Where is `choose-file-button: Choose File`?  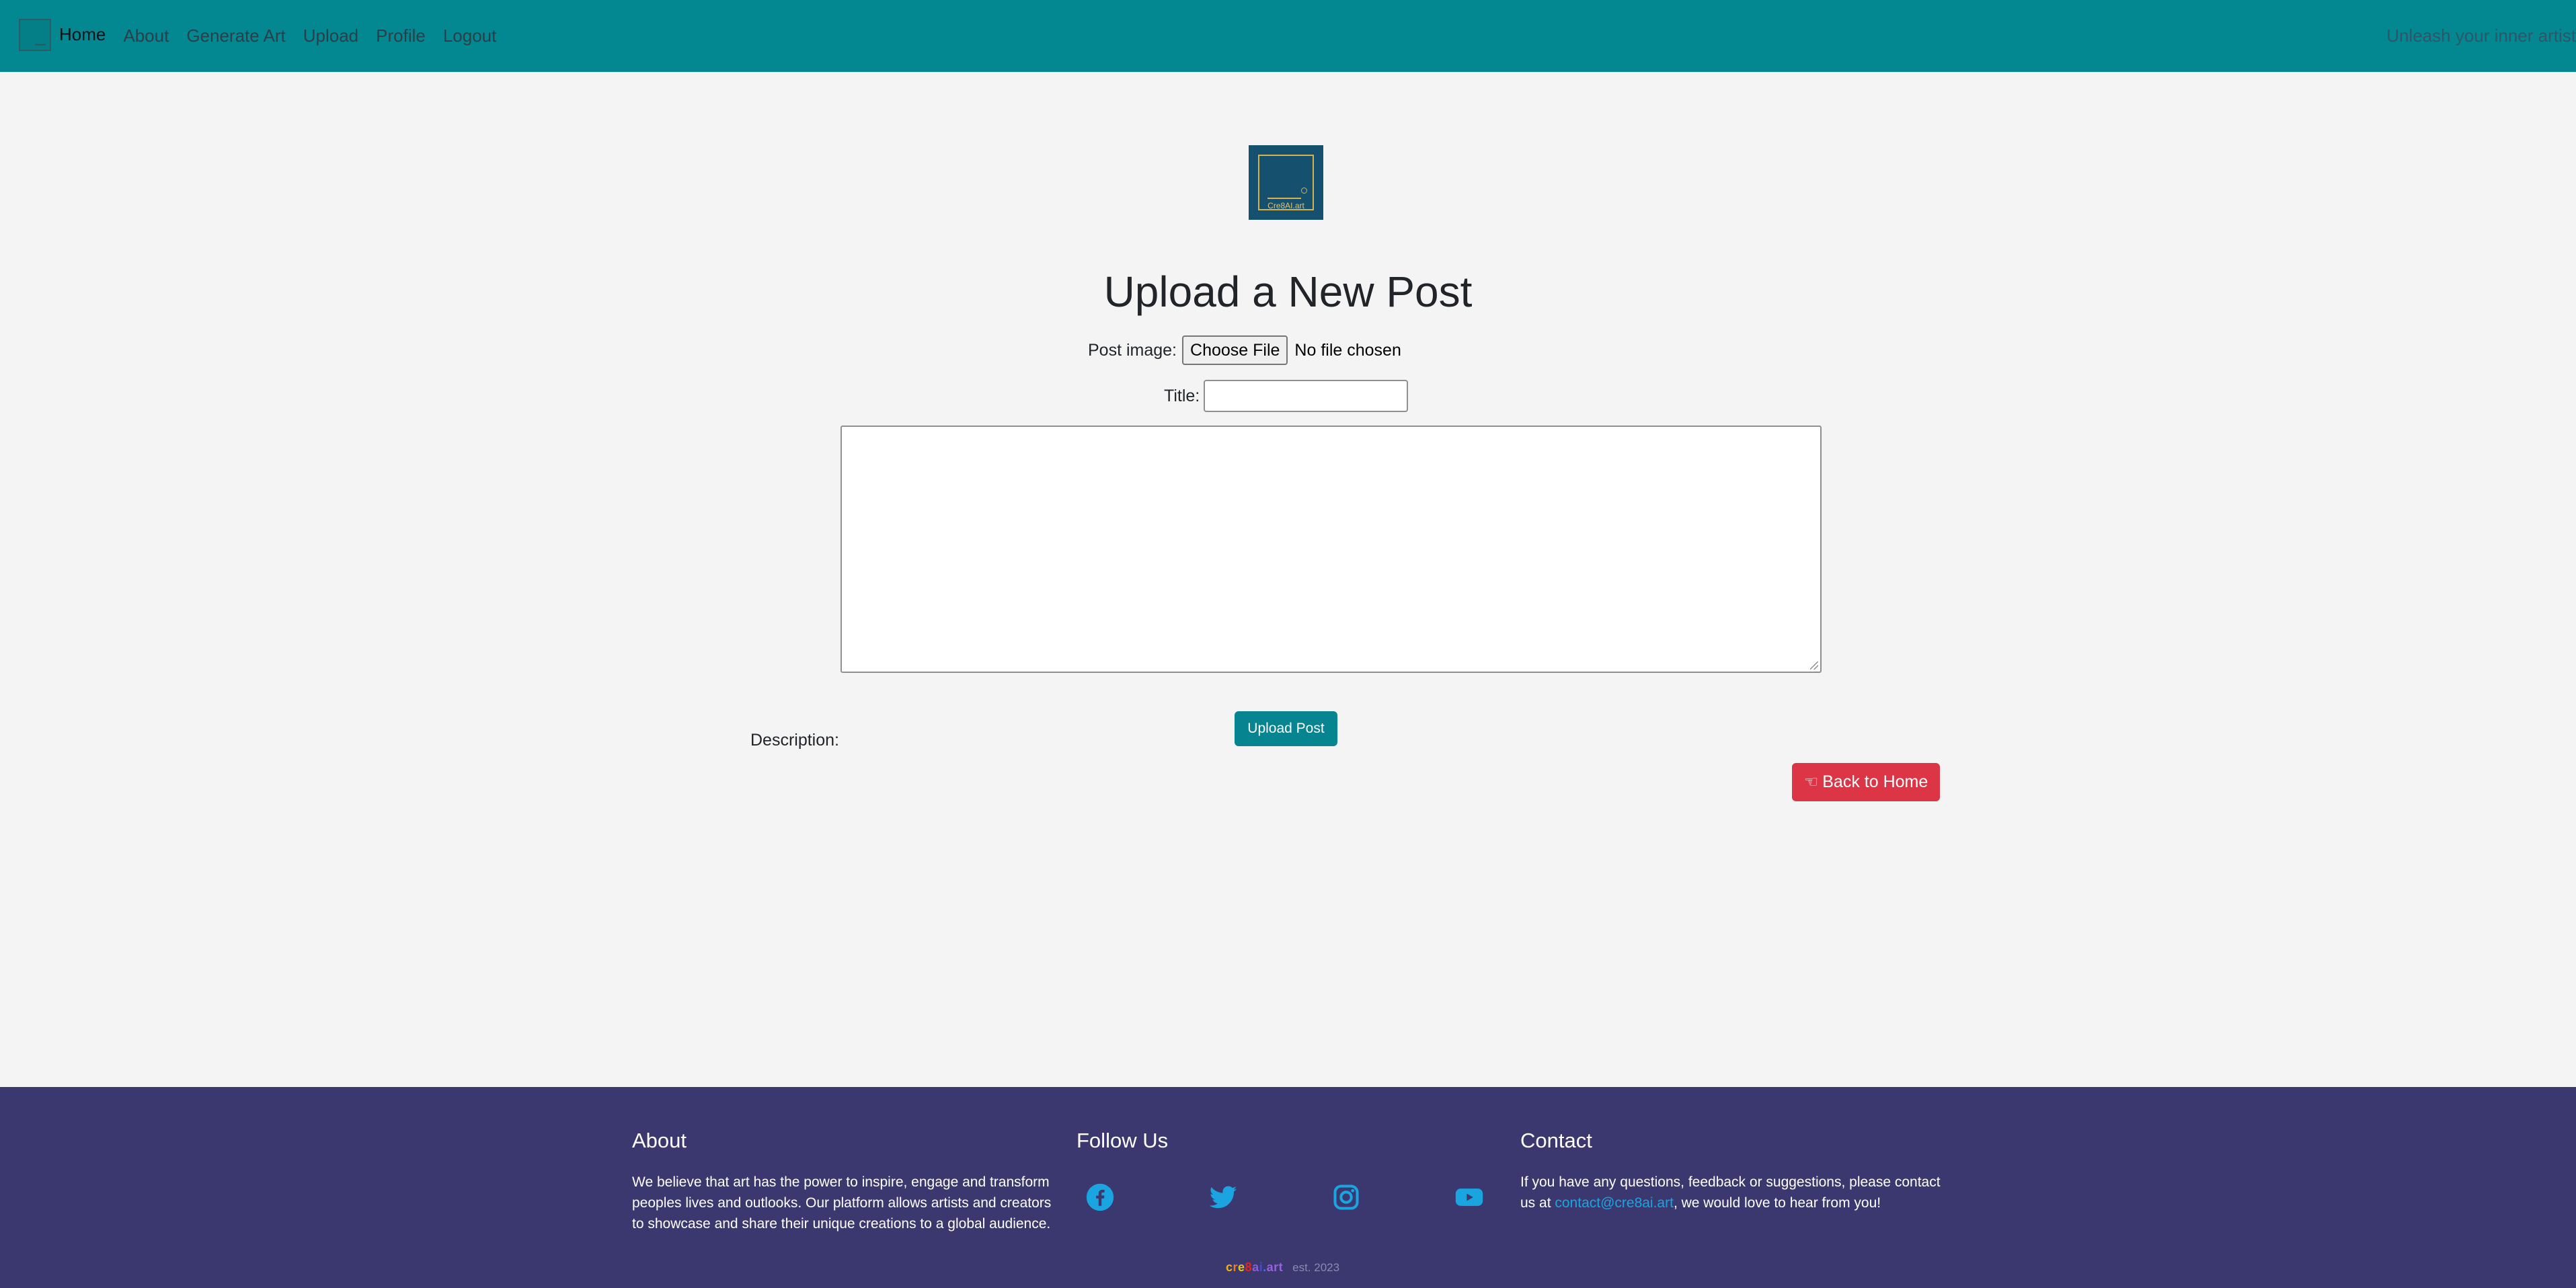
choose-file-button: Choose File is located at coordinates (1235, 350).